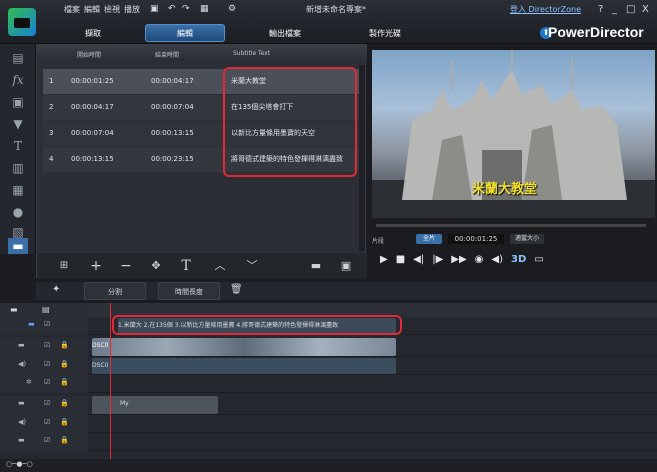 This screenshot has height=472, width=657. I want to click on settings-icon: ⚙, so click(232, 9).